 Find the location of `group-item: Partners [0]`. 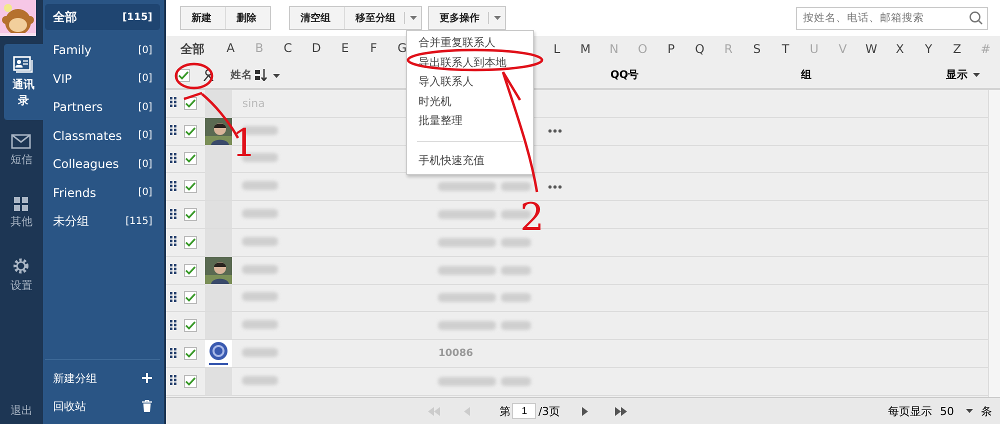

group-item: Partners [0] is located at coordinates (102, 107).